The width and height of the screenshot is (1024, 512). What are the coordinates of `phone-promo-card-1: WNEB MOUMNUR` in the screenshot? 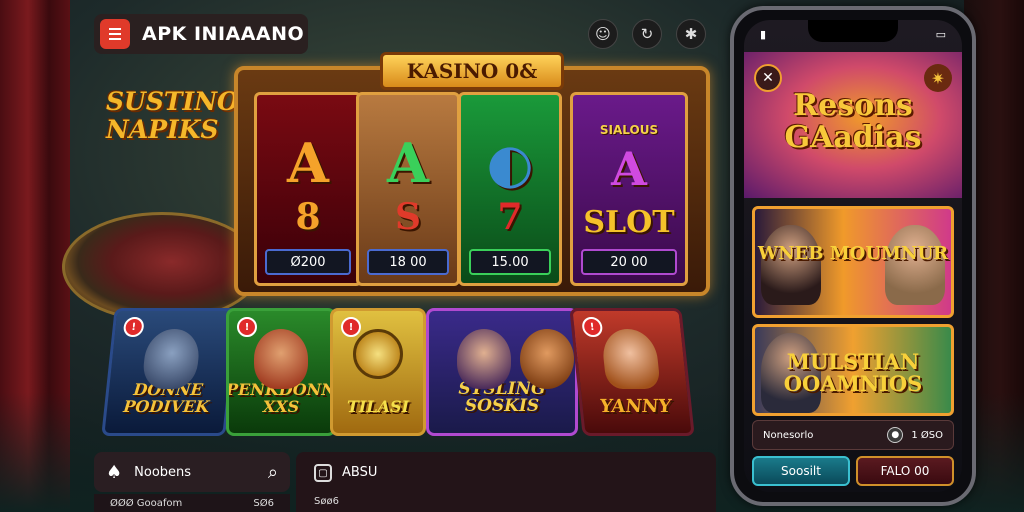 It's located at (853, 262).